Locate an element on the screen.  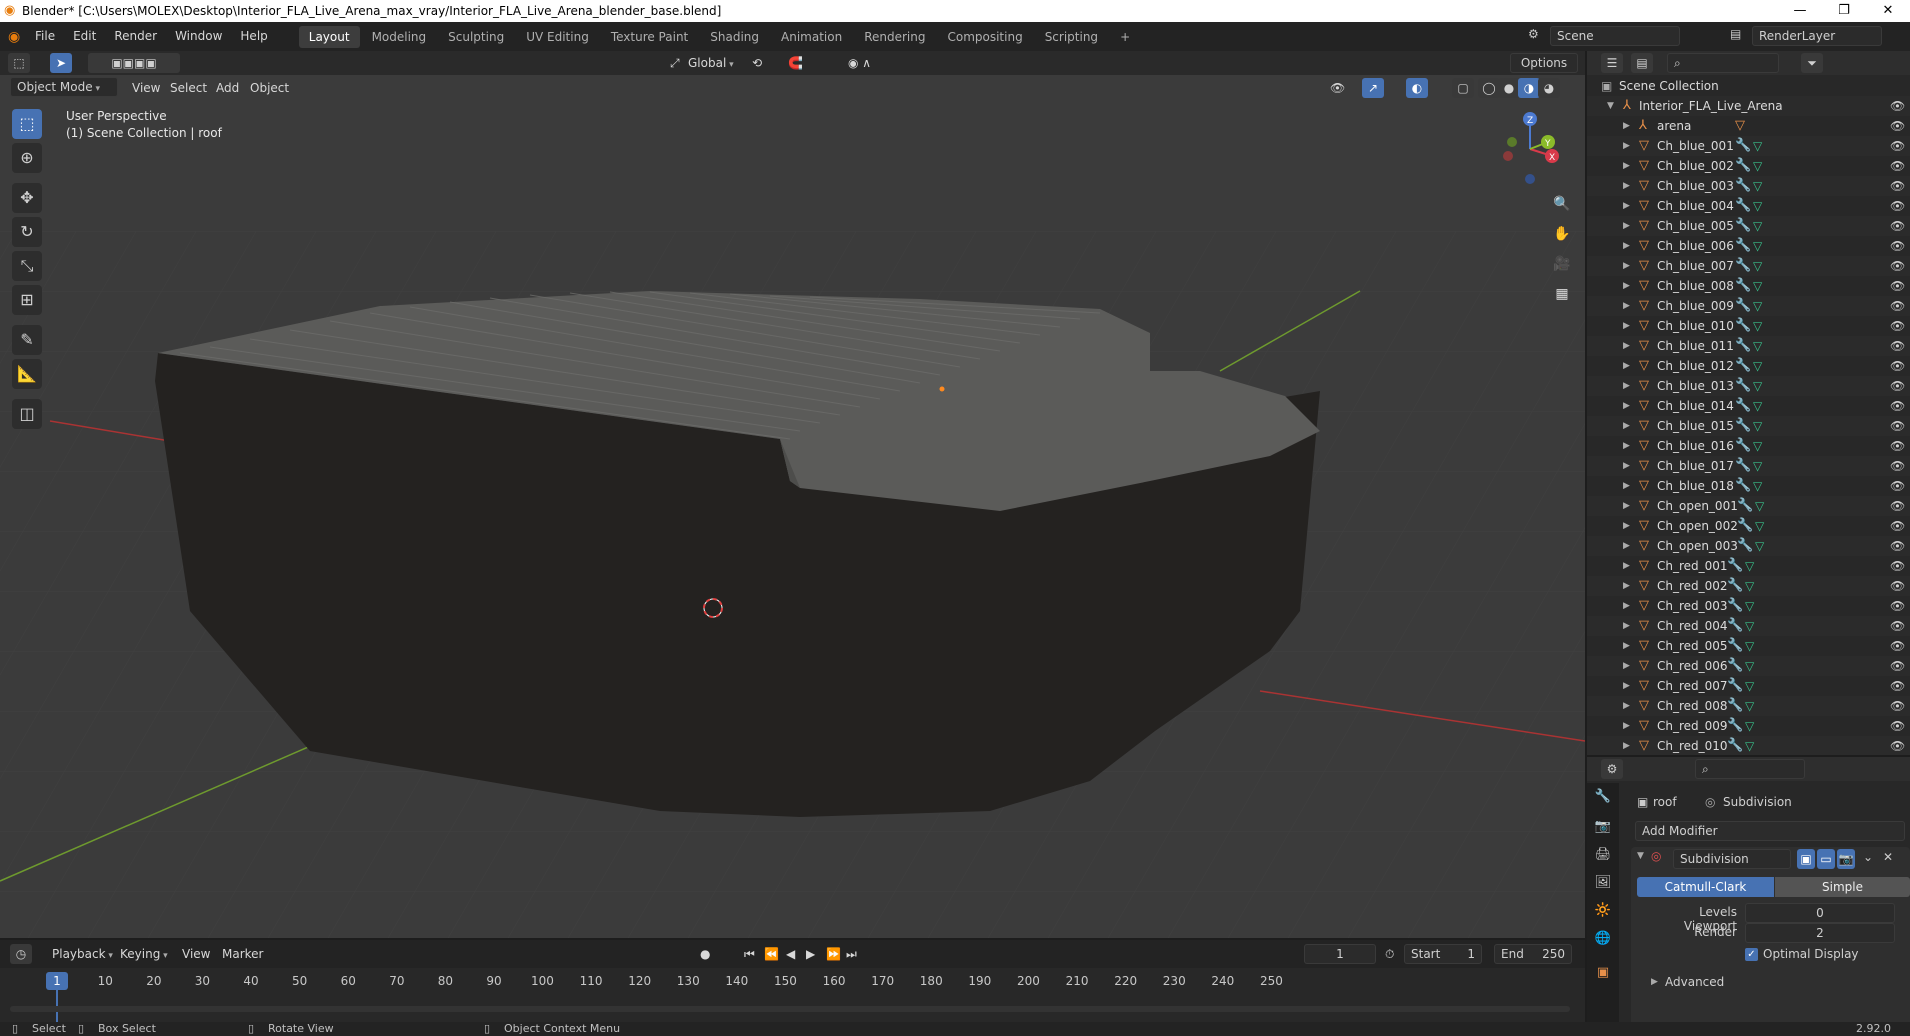
navigation-gizmo: Z X Y is located at coordinates (1530, 149).